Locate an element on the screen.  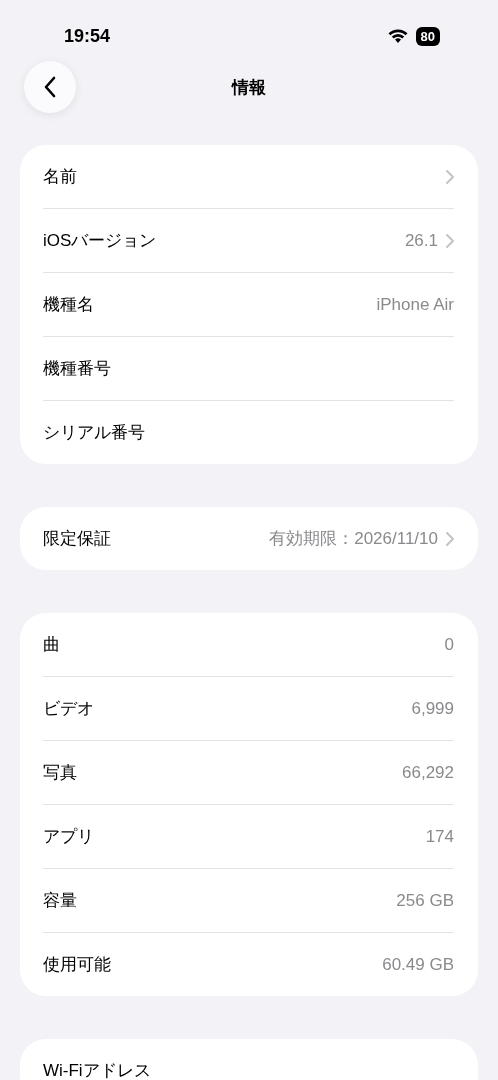
row-label: 名前 is located at coordinates (60, 176).